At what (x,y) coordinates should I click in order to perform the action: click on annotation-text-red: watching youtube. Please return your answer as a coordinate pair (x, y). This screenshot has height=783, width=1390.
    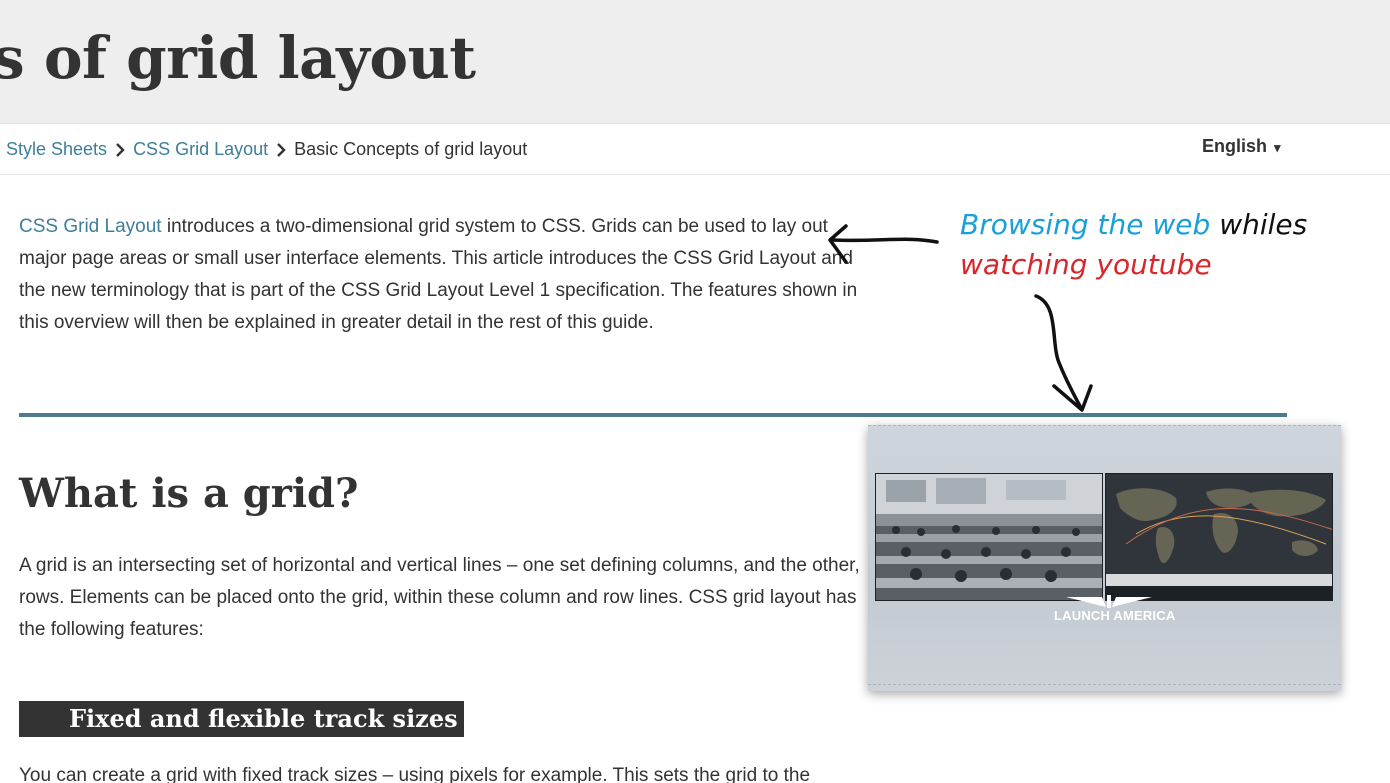
    Looking at the image, I should click on (1086, 264).